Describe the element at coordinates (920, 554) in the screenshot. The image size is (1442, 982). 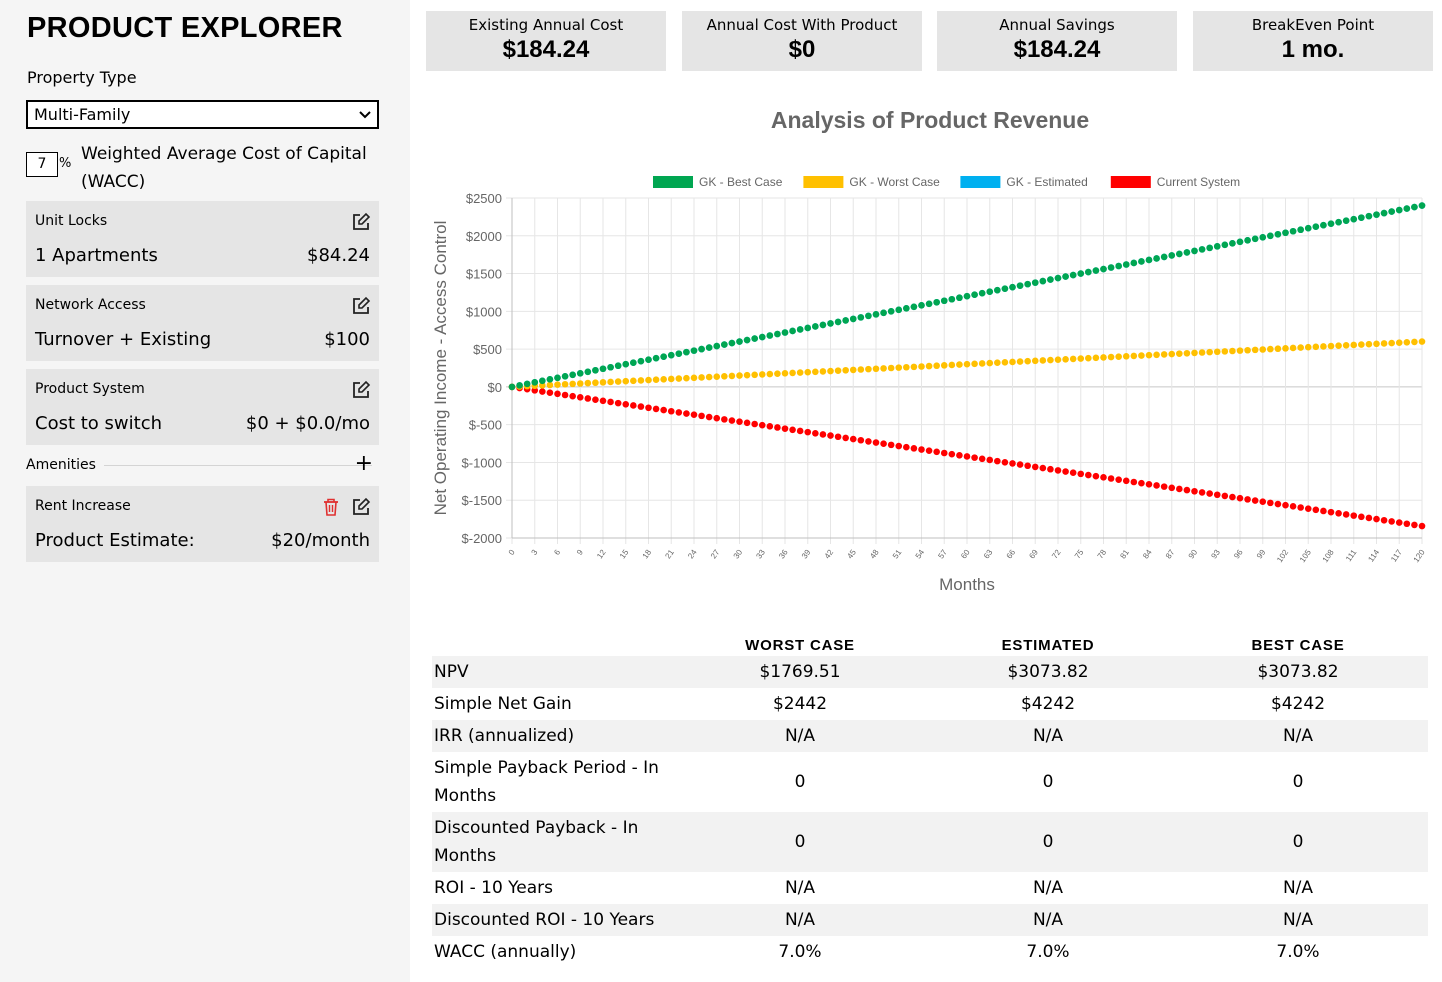
I see `x-tick-label: 54` at that location.